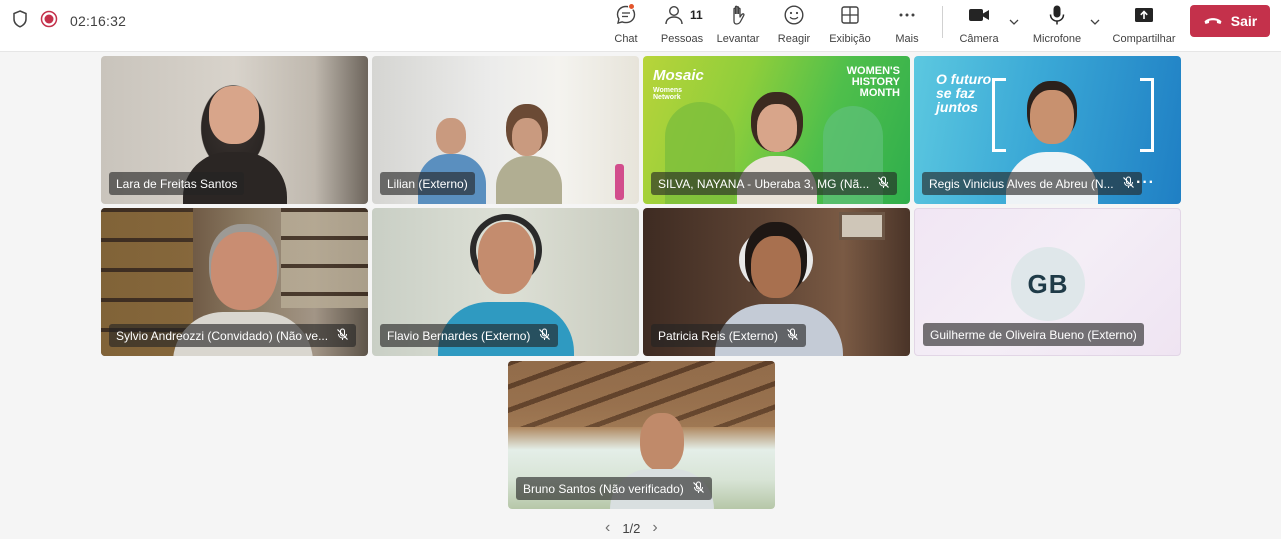 The height and width of the screenshot is (539, 1281). I want to click on share-screen-icon, so click(1144, 15).